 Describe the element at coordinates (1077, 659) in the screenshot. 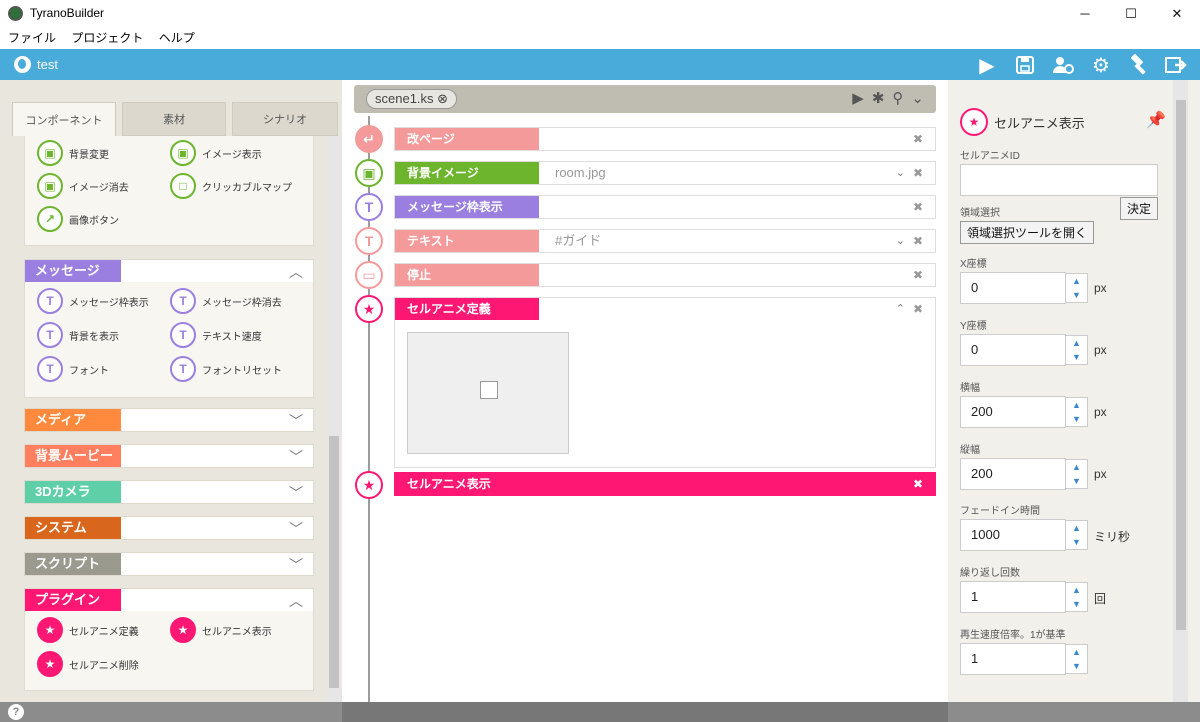

I see `speed-stepper: ▲ ▼` at that location.